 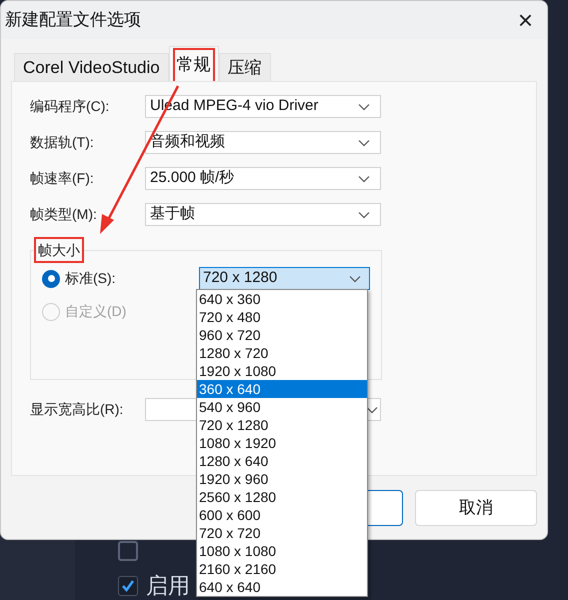 I want to click on dropdown-option: 1080 x 1080, so click(x=282, y=551).